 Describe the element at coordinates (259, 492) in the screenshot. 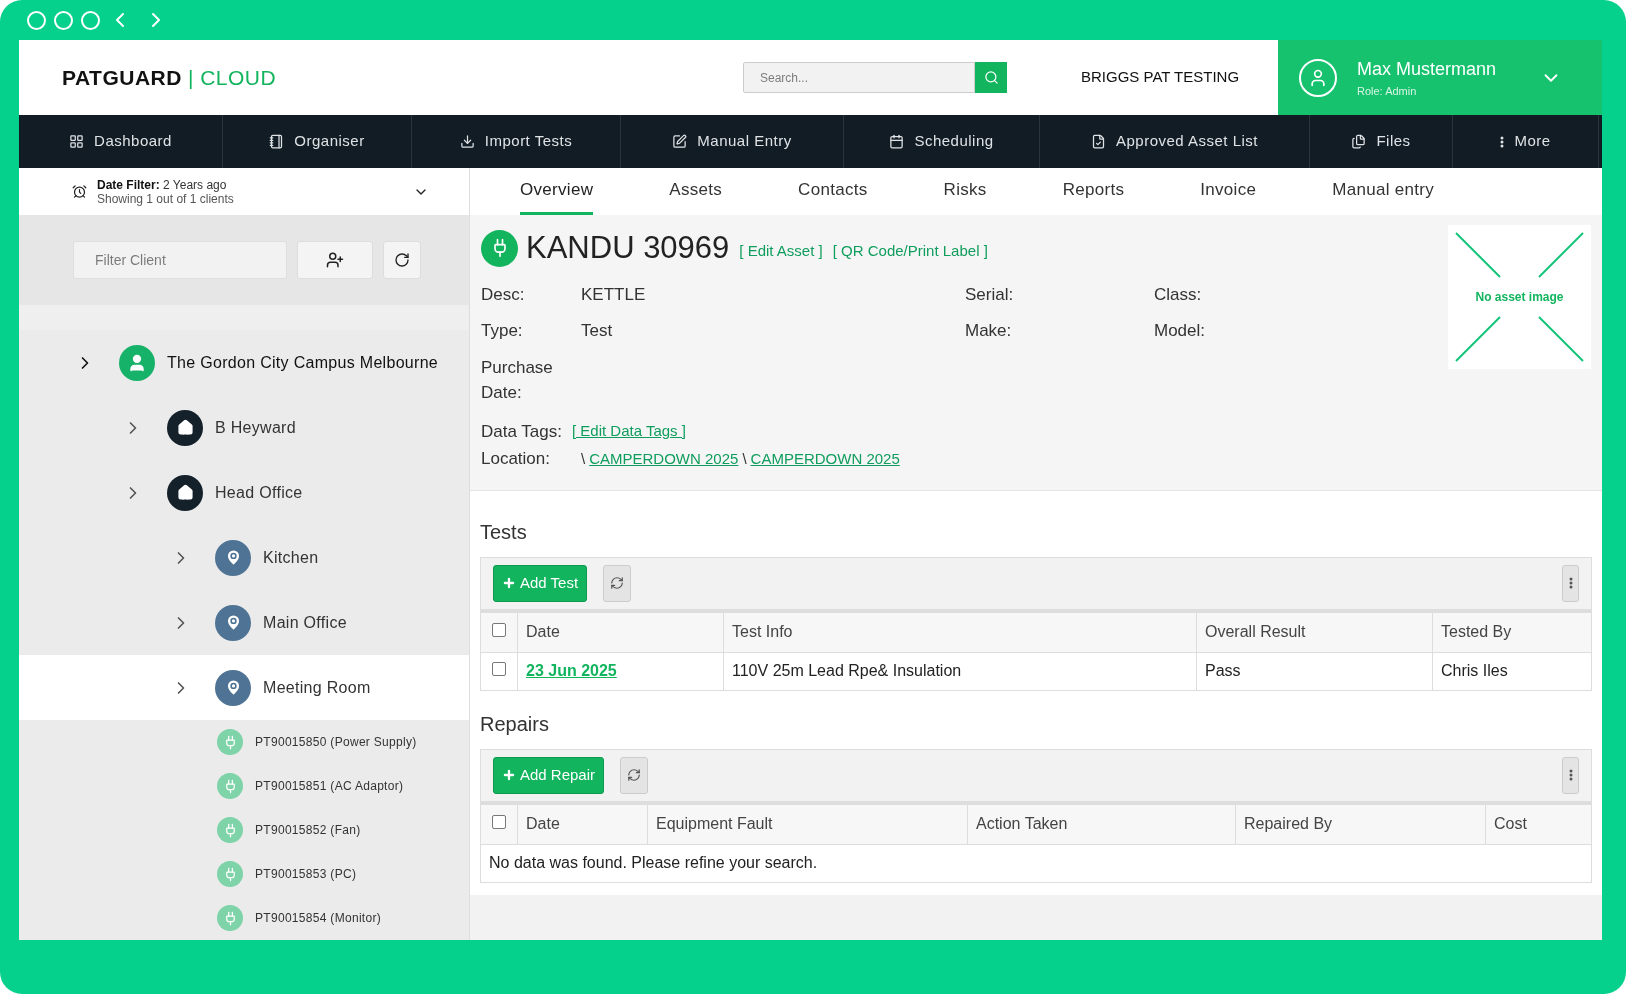

I see `tree-label: Head Office` at that location.